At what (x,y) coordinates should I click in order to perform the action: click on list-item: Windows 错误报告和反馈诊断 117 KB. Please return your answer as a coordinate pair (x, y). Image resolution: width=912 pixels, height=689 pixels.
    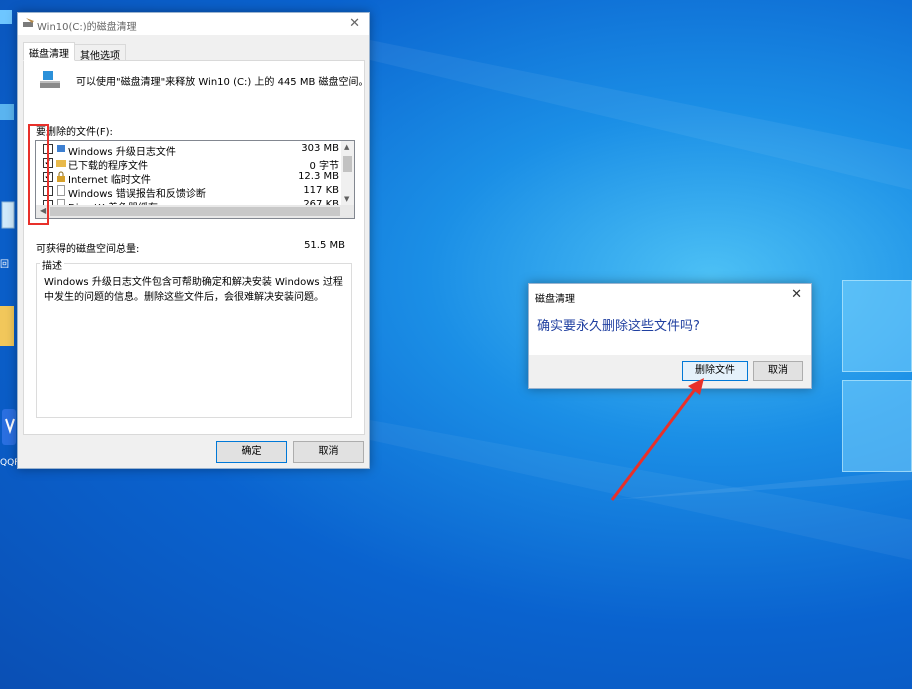
    Looking at the image, I should click on (189, 192).